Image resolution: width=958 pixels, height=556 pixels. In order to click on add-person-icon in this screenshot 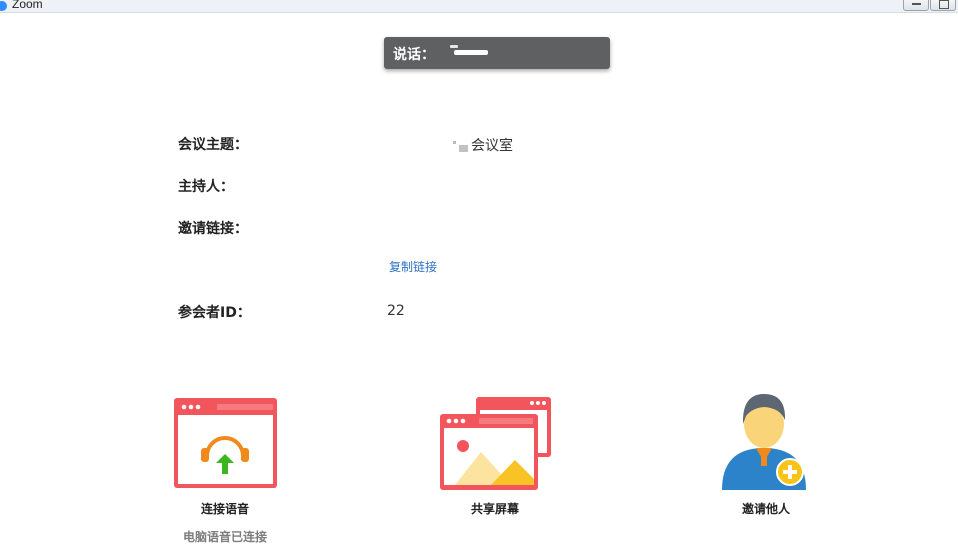, I will do `click(764, 442)`.